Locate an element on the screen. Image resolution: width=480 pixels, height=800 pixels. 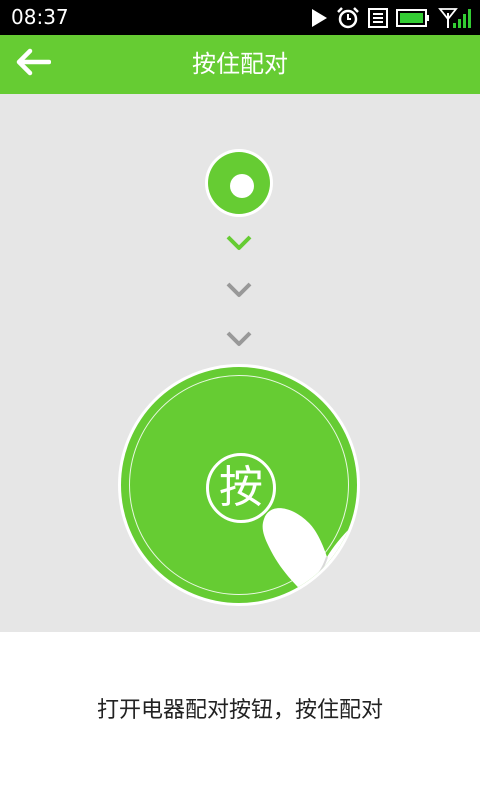
alarm-icon is located at coordinates (348, 18).